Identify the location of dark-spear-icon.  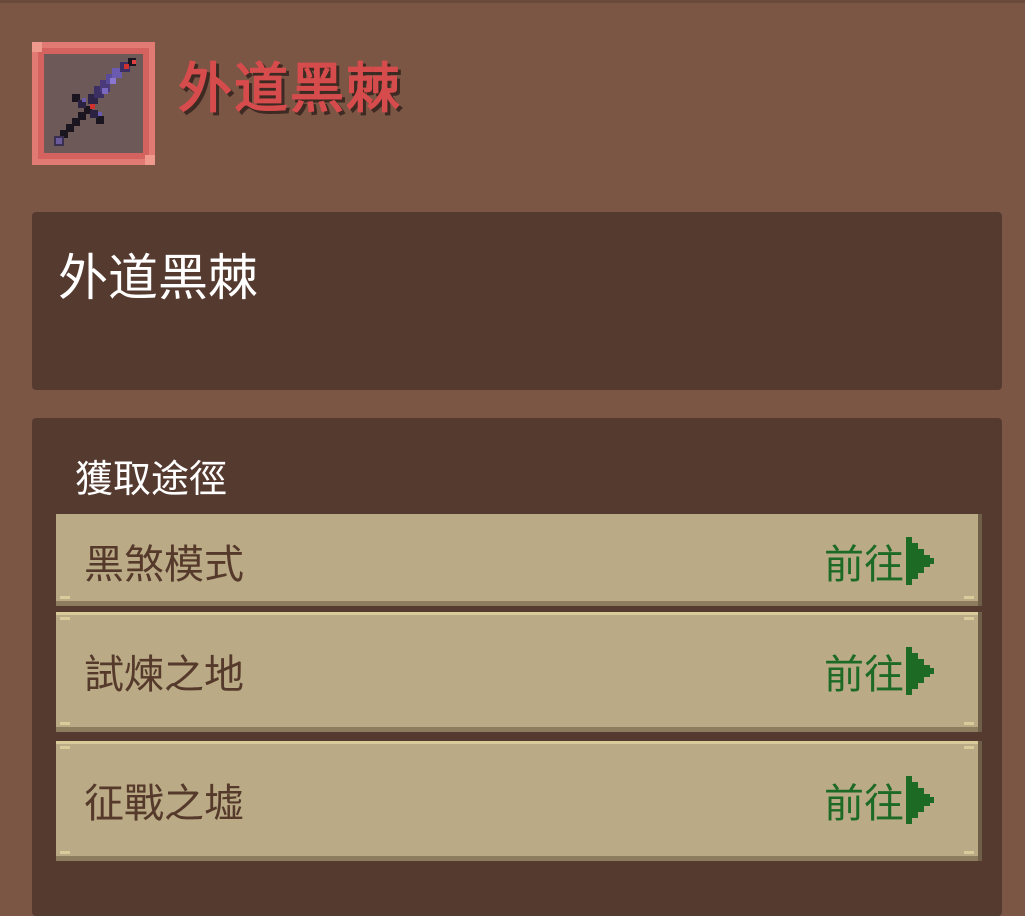
(95, 102).